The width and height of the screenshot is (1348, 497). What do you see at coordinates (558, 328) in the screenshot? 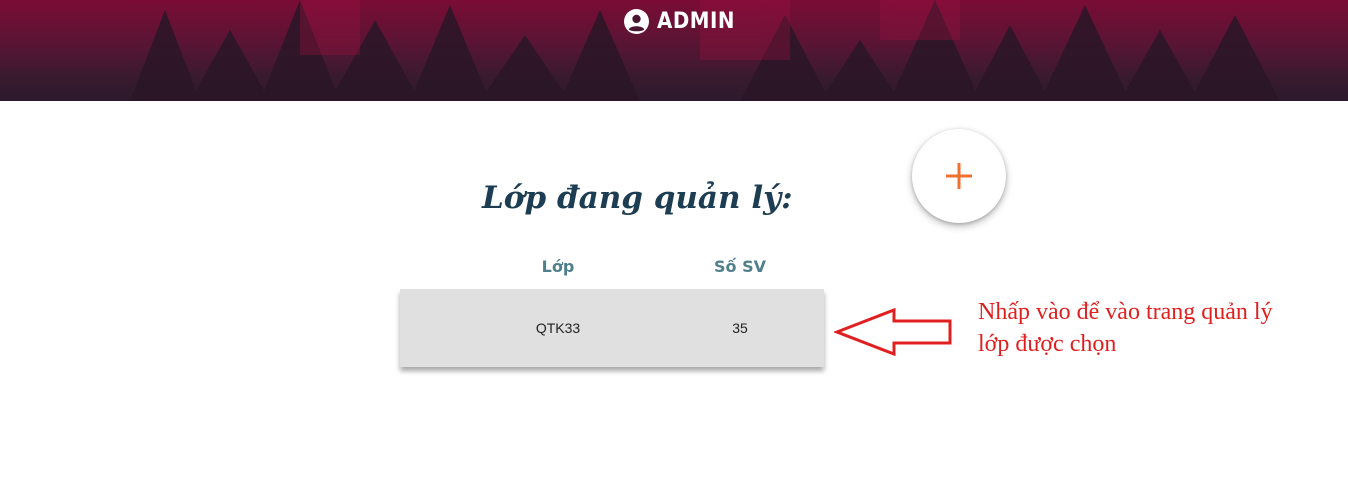
I see `cell-class-name: QTK33` at bounding box center [558, 328].